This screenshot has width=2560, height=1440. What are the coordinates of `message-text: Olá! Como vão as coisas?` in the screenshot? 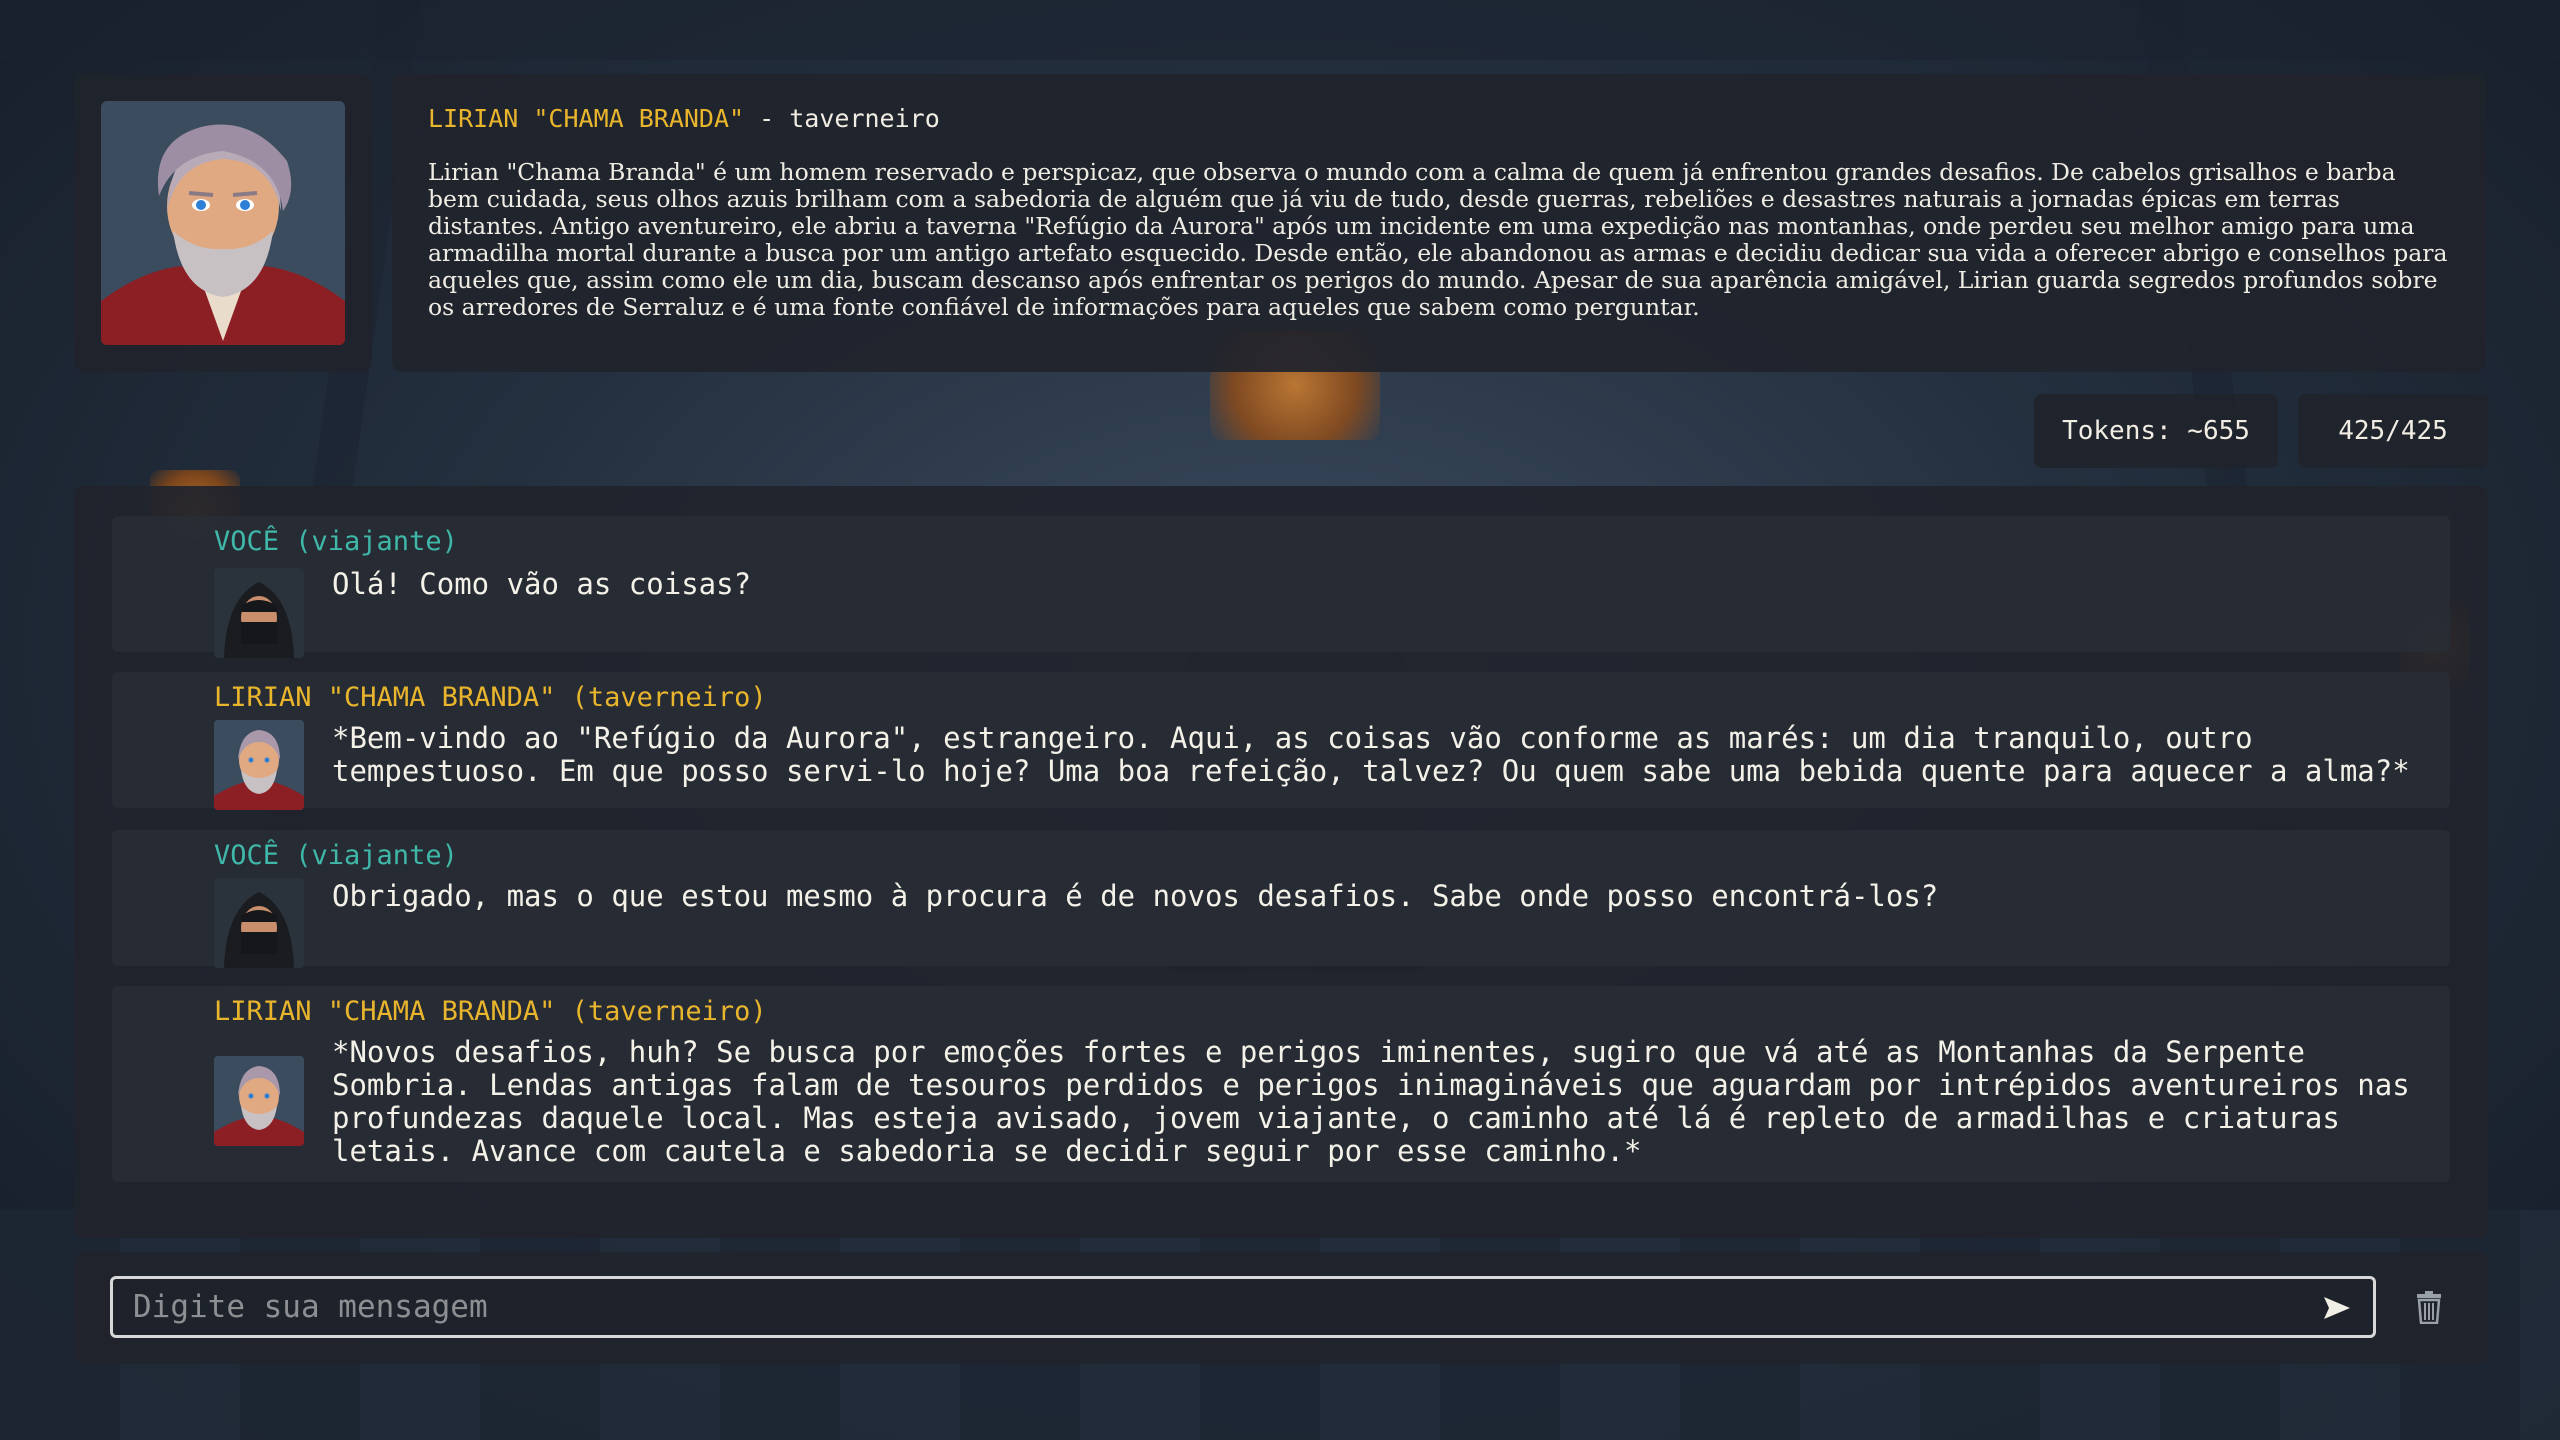 It's located at (542, 584).